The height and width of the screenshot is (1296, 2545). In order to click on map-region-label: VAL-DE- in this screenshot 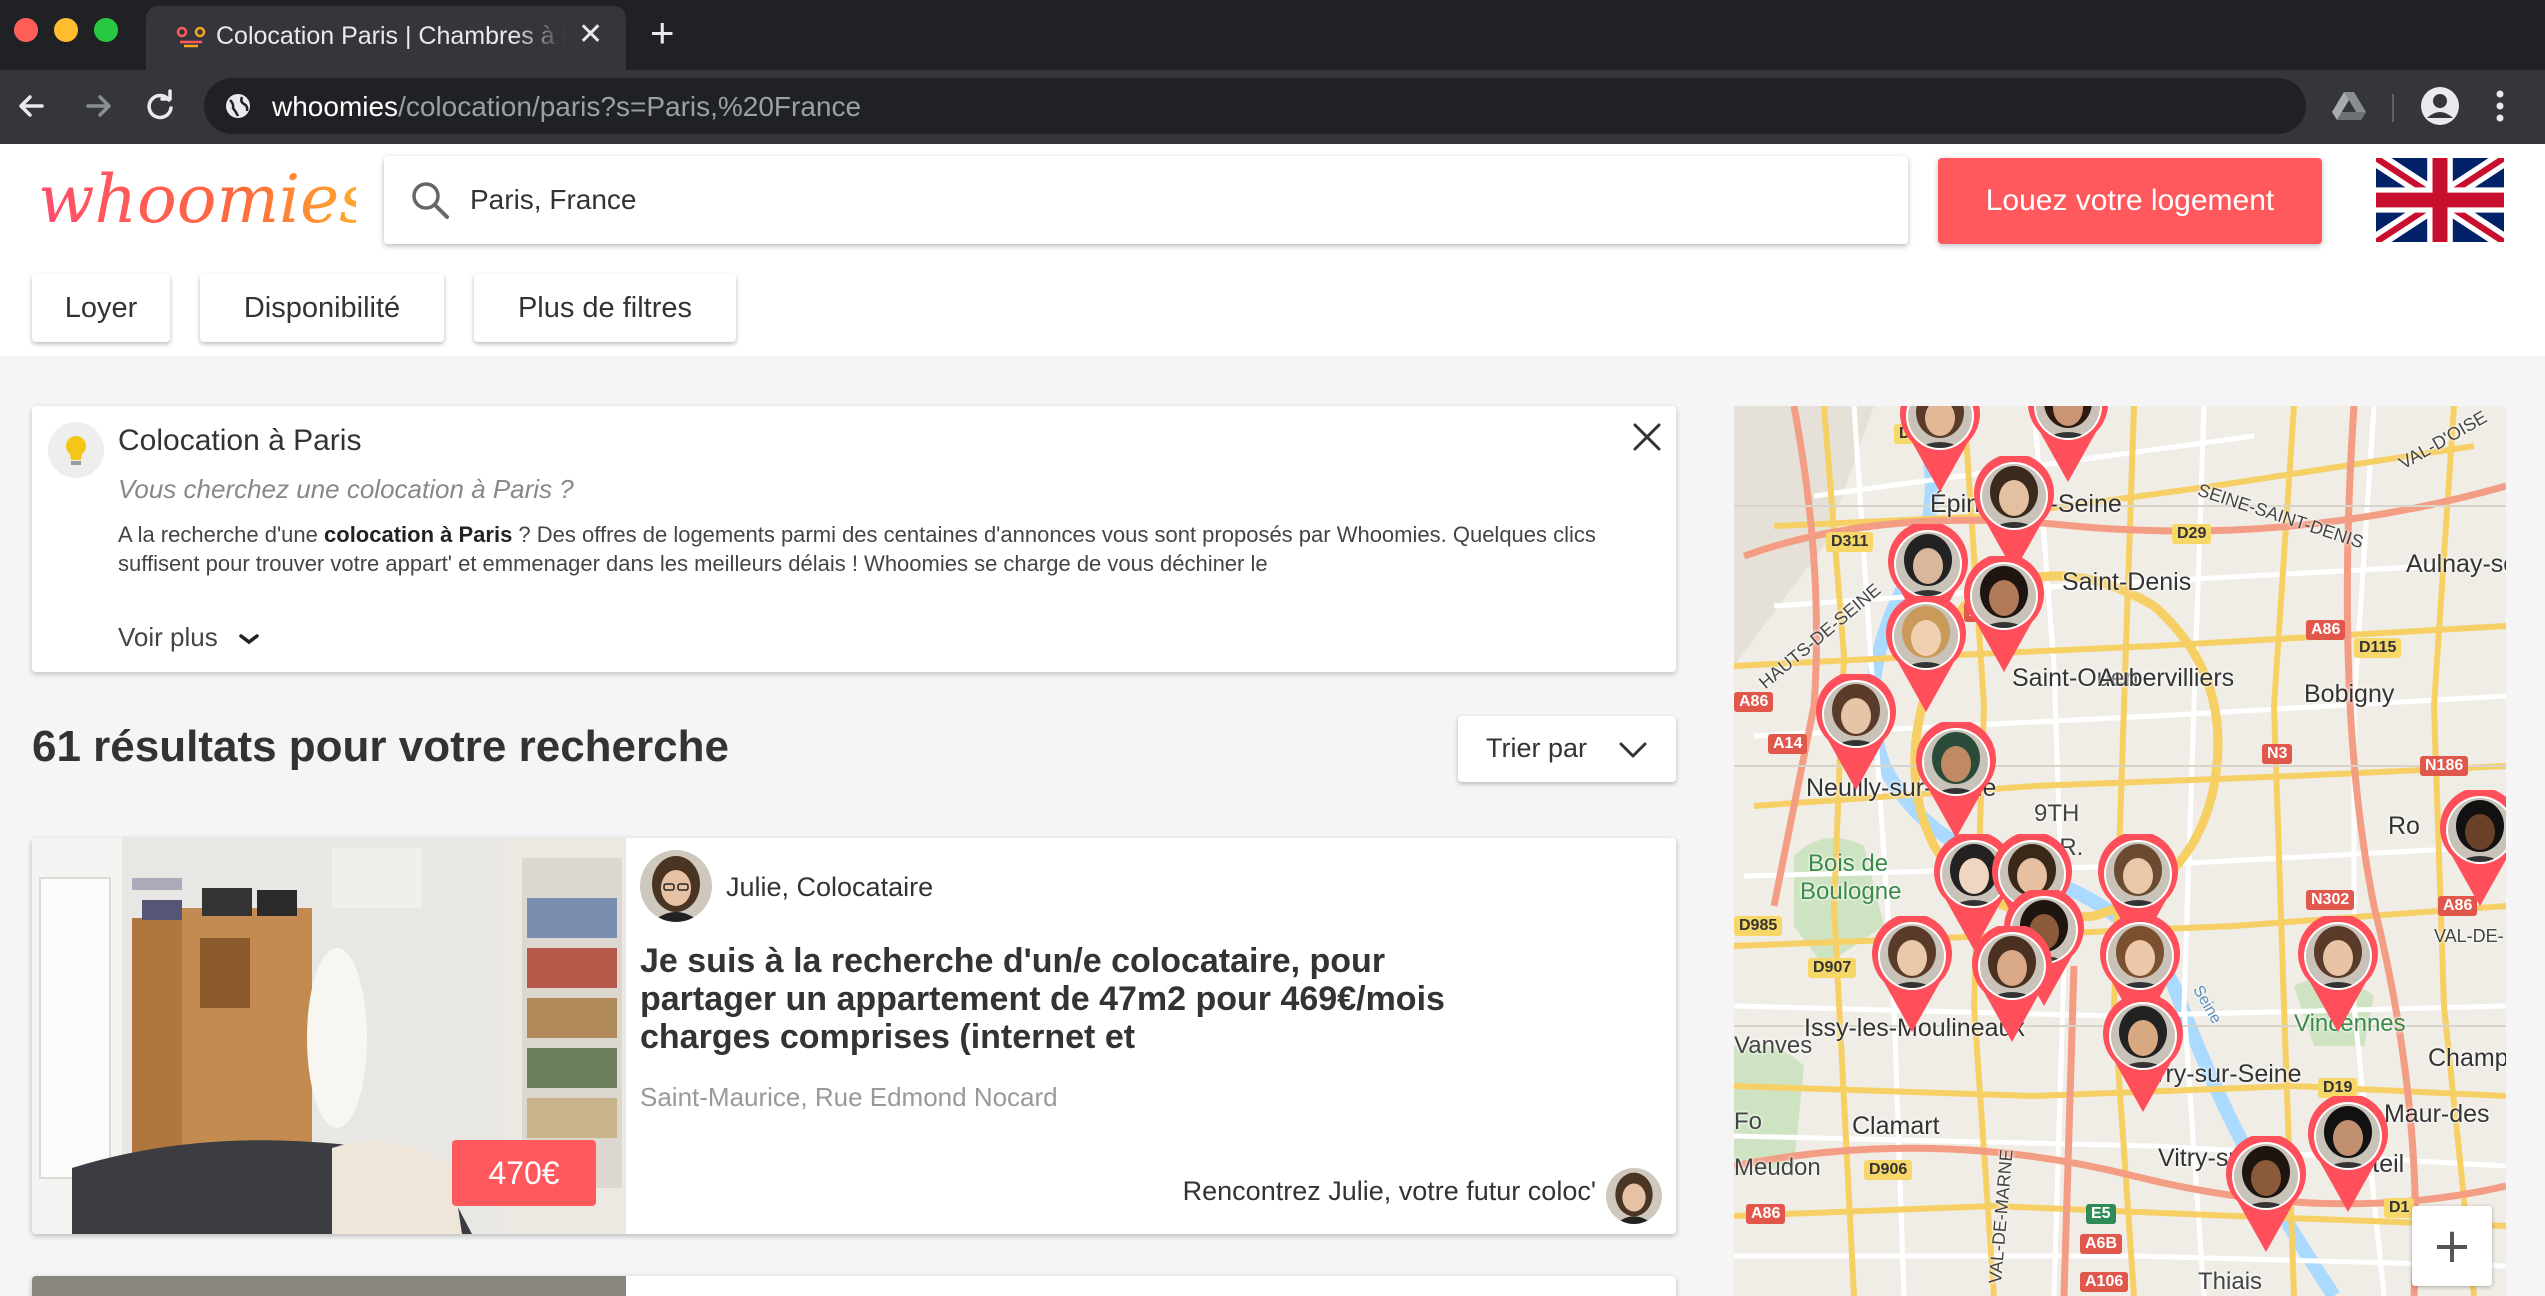, I will do `click(2469, 936)`.